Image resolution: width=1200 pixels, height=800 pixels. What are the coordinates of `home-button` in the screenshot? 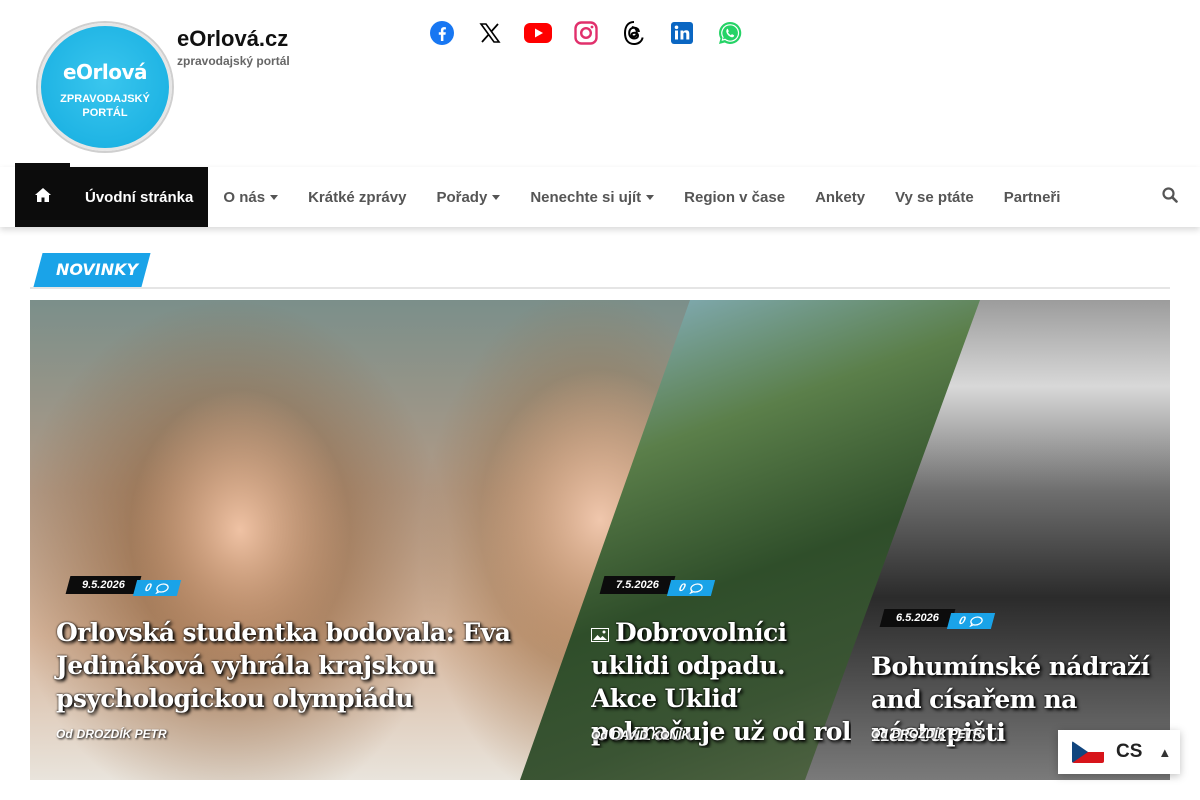 It's located at (42, 195).